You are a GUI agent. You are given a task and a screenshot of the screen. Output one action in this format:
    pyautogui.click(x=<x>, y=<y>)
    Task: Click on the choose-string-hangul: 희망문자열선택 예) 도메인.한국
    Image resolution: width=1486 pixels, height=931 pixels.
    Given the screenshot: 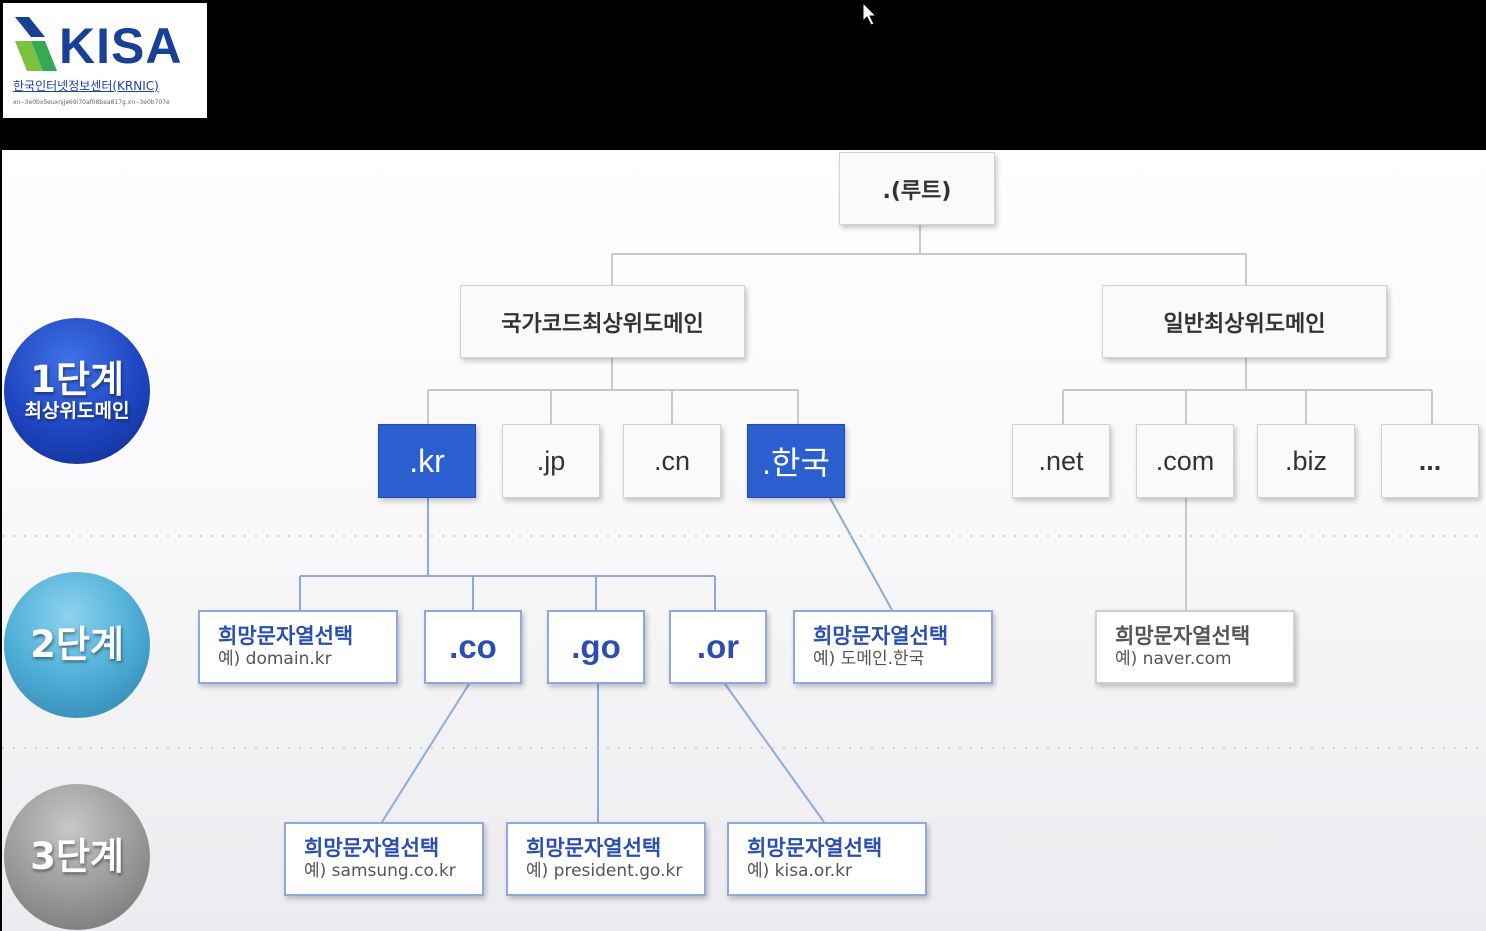 What is the action you would take?
    pyautogui.click(x=893, y=647)
    